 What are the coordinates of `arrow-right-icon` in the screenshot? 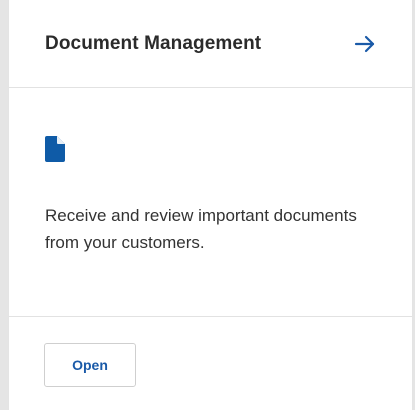 It's located at (365, 44).